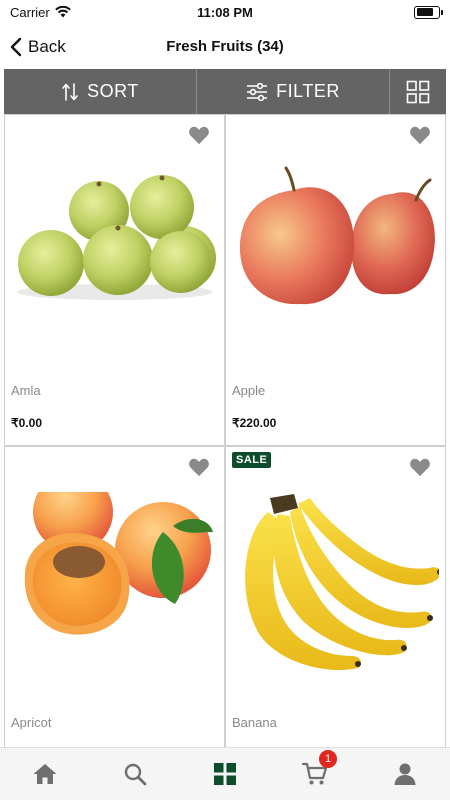  Describe the element at coordinates (254, 423) in the screenshot. I see `product-price: ₹220.00` at that location.